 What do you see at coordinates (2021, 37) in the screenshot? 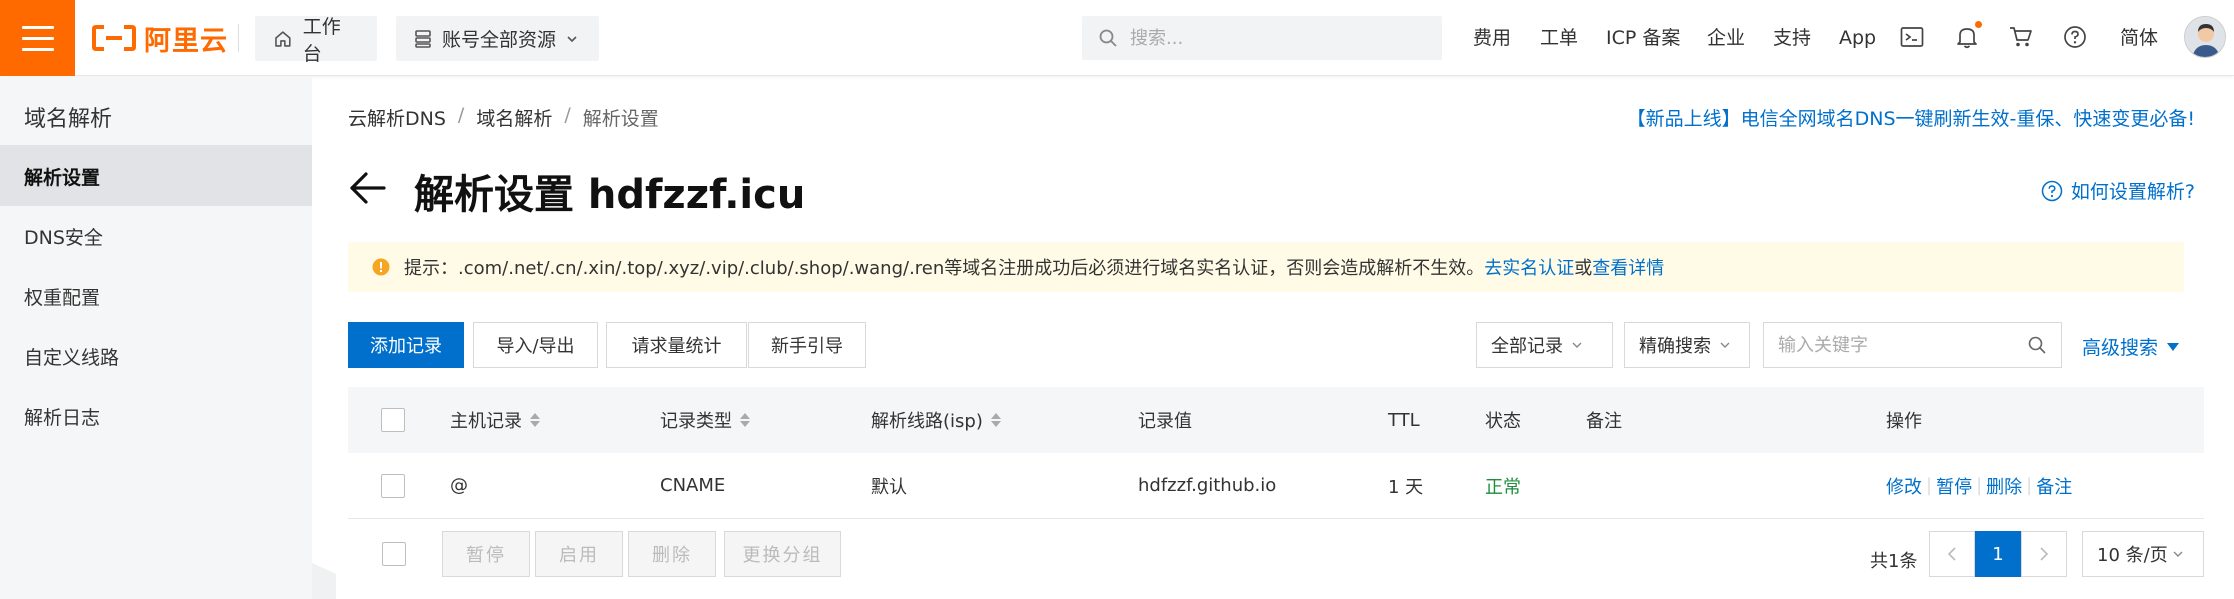
I see `cart-icon` at bounding box center [2021, 37].